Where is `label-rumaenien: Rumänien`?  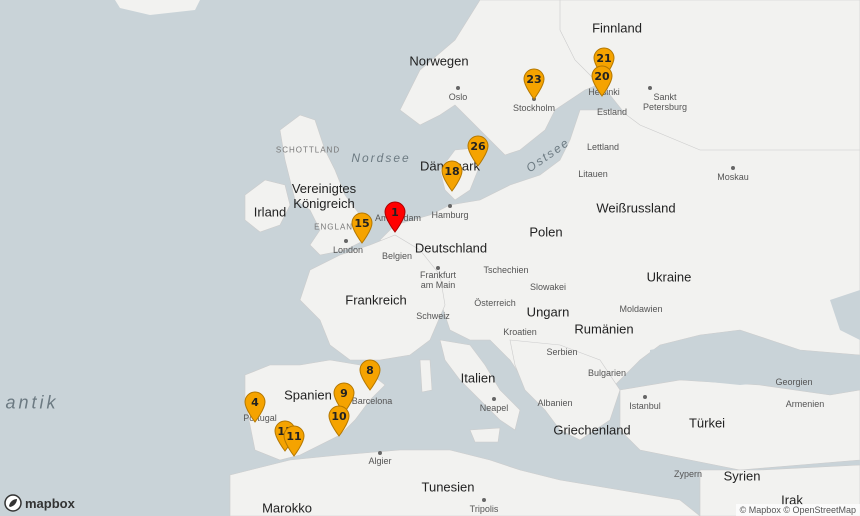 label-rumaenien: Rumänien is located at coordinates (604, 329).